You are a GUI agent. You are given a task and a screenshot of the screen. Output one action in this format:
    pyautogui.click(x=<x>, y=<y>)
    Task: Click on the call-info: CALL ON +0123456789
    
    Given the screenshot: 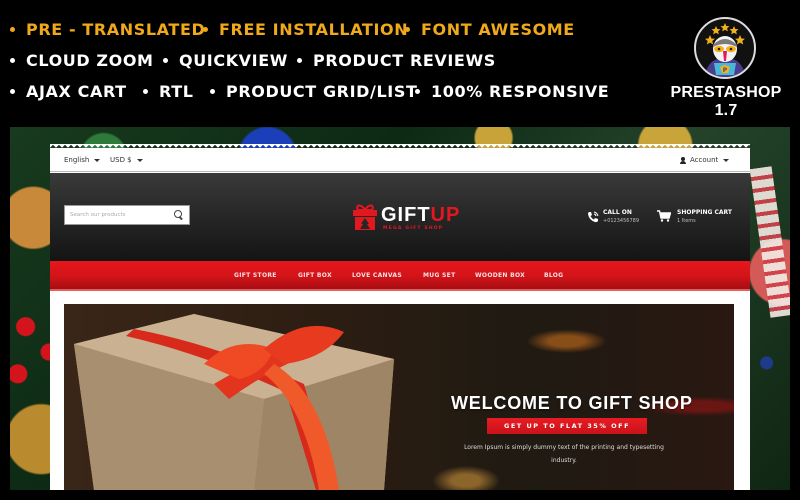 What is the action you would take?
    pyautogui.click(x=617, y=219)
    